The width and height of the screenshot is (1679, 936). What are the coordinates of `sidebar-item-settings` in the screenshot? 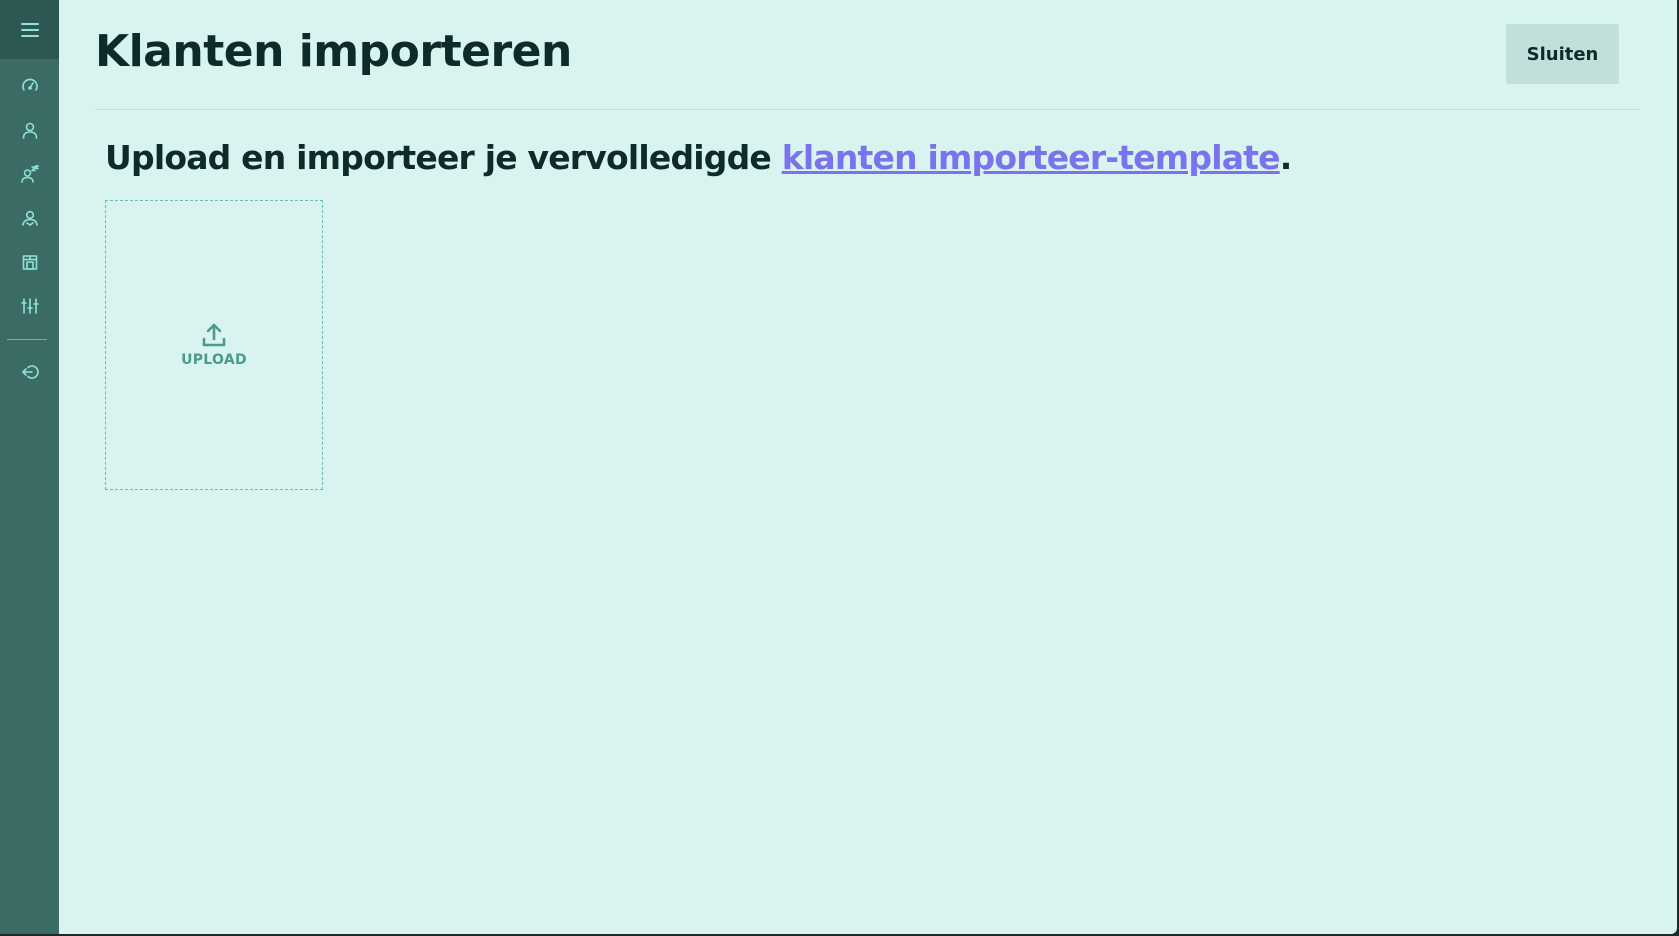 It's located at (29, 306).